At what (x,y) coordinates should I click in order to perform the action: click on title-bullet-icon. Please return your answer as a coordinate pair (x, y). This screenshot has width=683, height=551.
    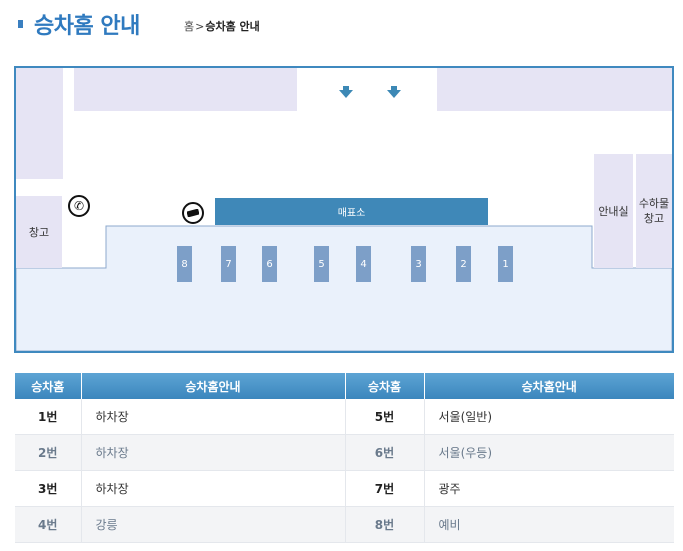
    Looking at the image, I should click on (20, 24).